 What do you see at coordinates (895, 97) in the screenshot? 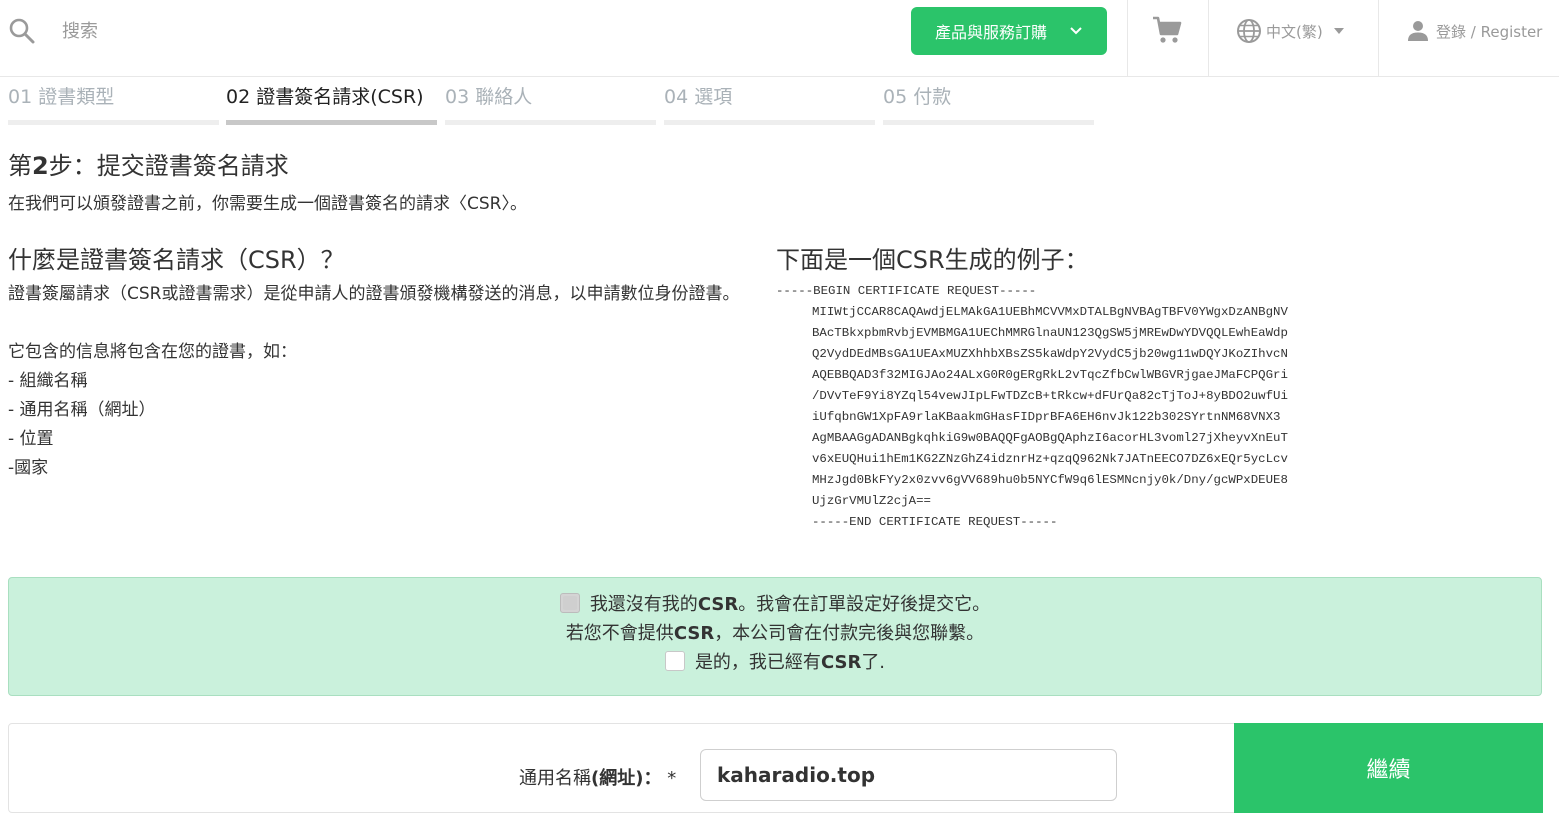
I see `step-number: 05` at bounding box center [895, 97].